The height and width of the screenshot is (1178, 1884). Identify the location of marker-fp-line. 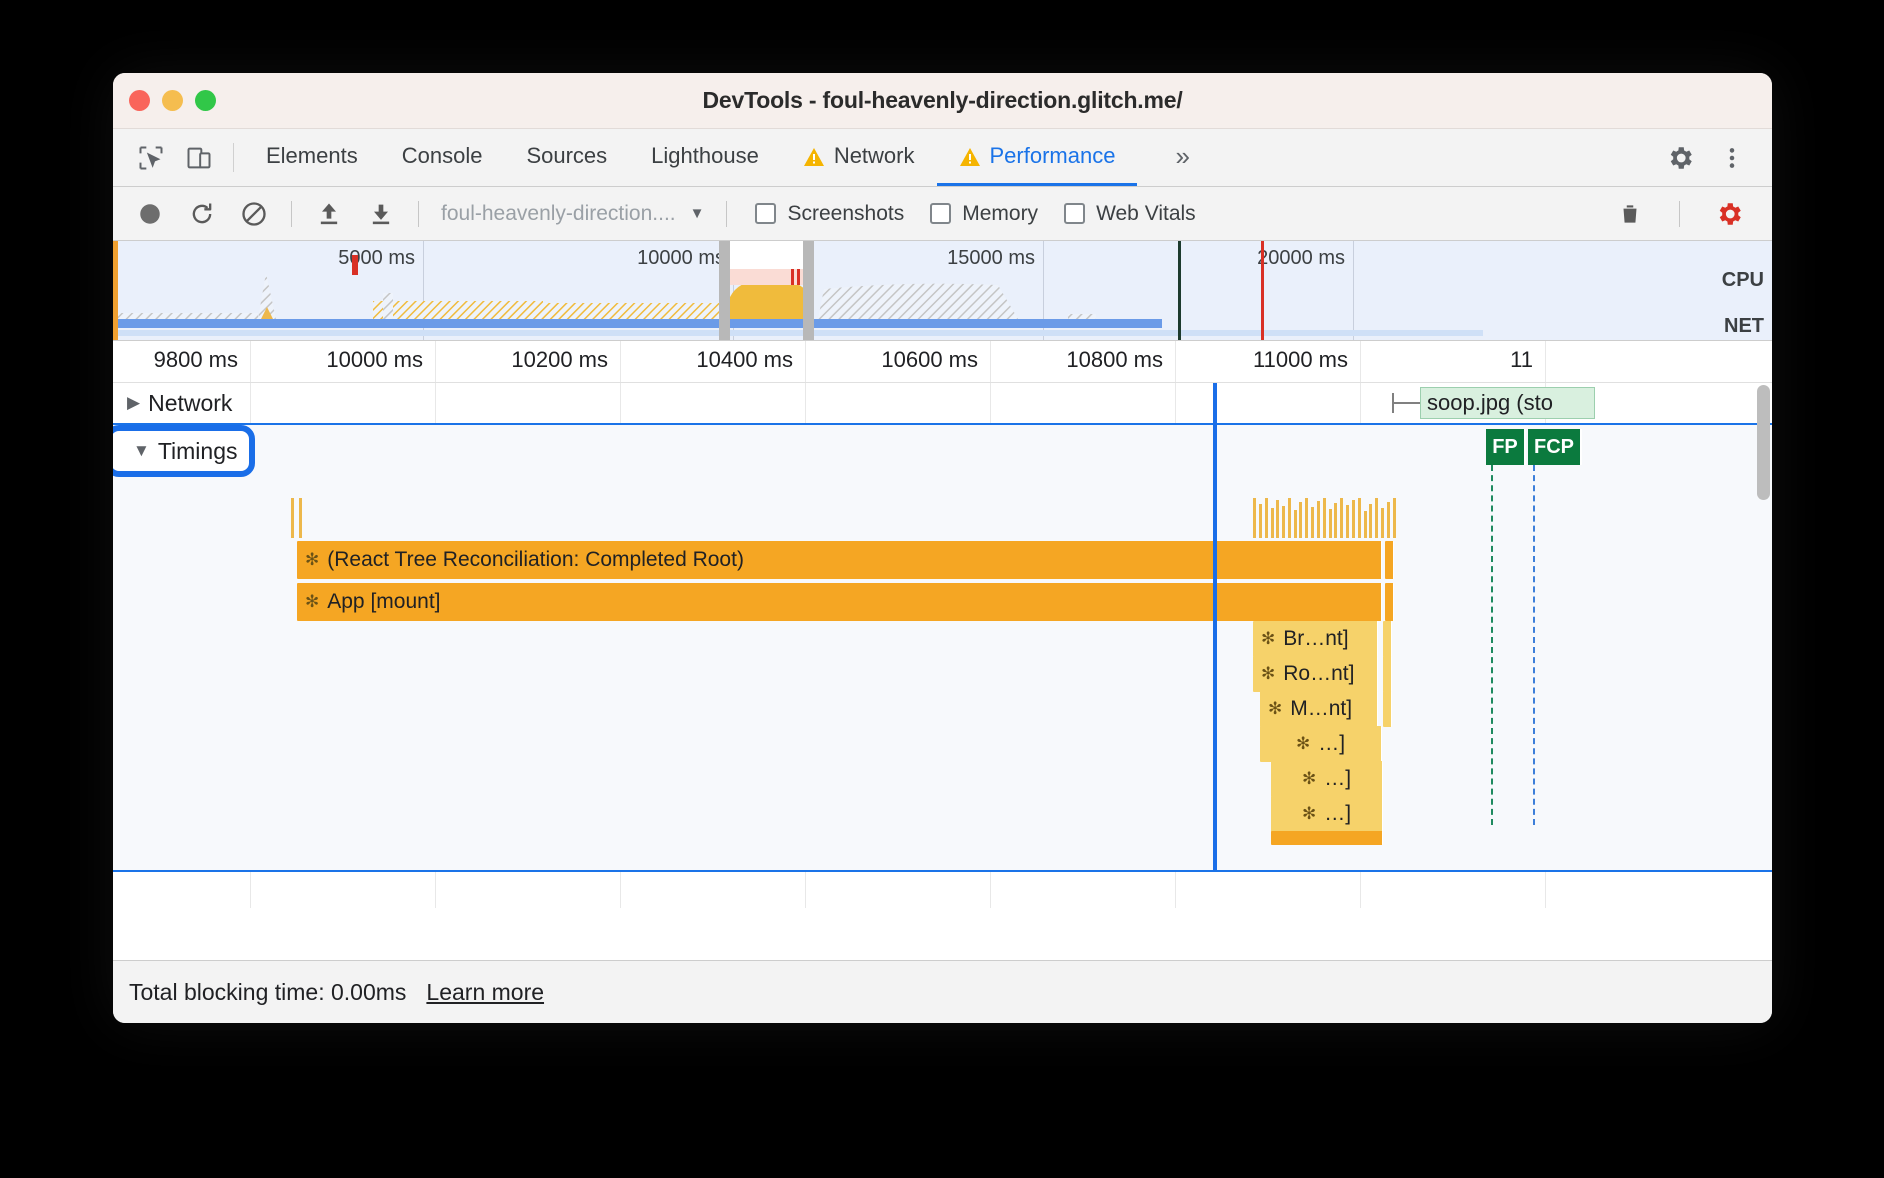
(1492, 645).